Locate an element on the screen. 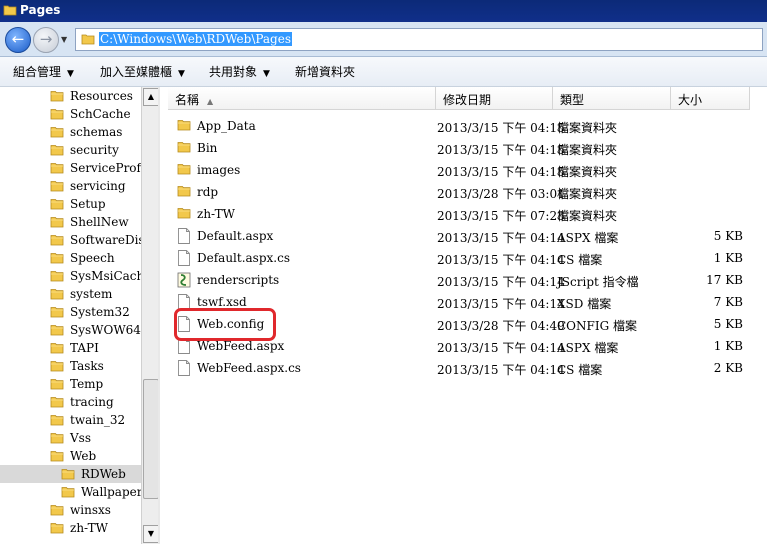 The height and width of the screenshot is (544, 767). history-dropdown-icon: ▼ is located at coordinates (64, 39).